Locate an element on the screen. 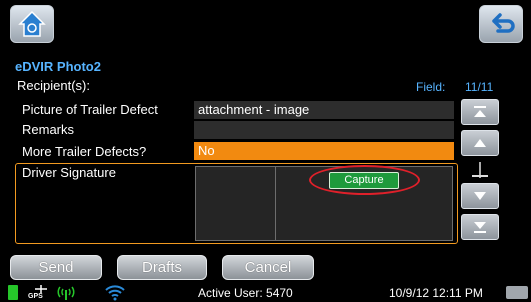 The height and width of the screenshot is (302, 531). scroll-to-bottom-button is located at coordinates (480, 227).